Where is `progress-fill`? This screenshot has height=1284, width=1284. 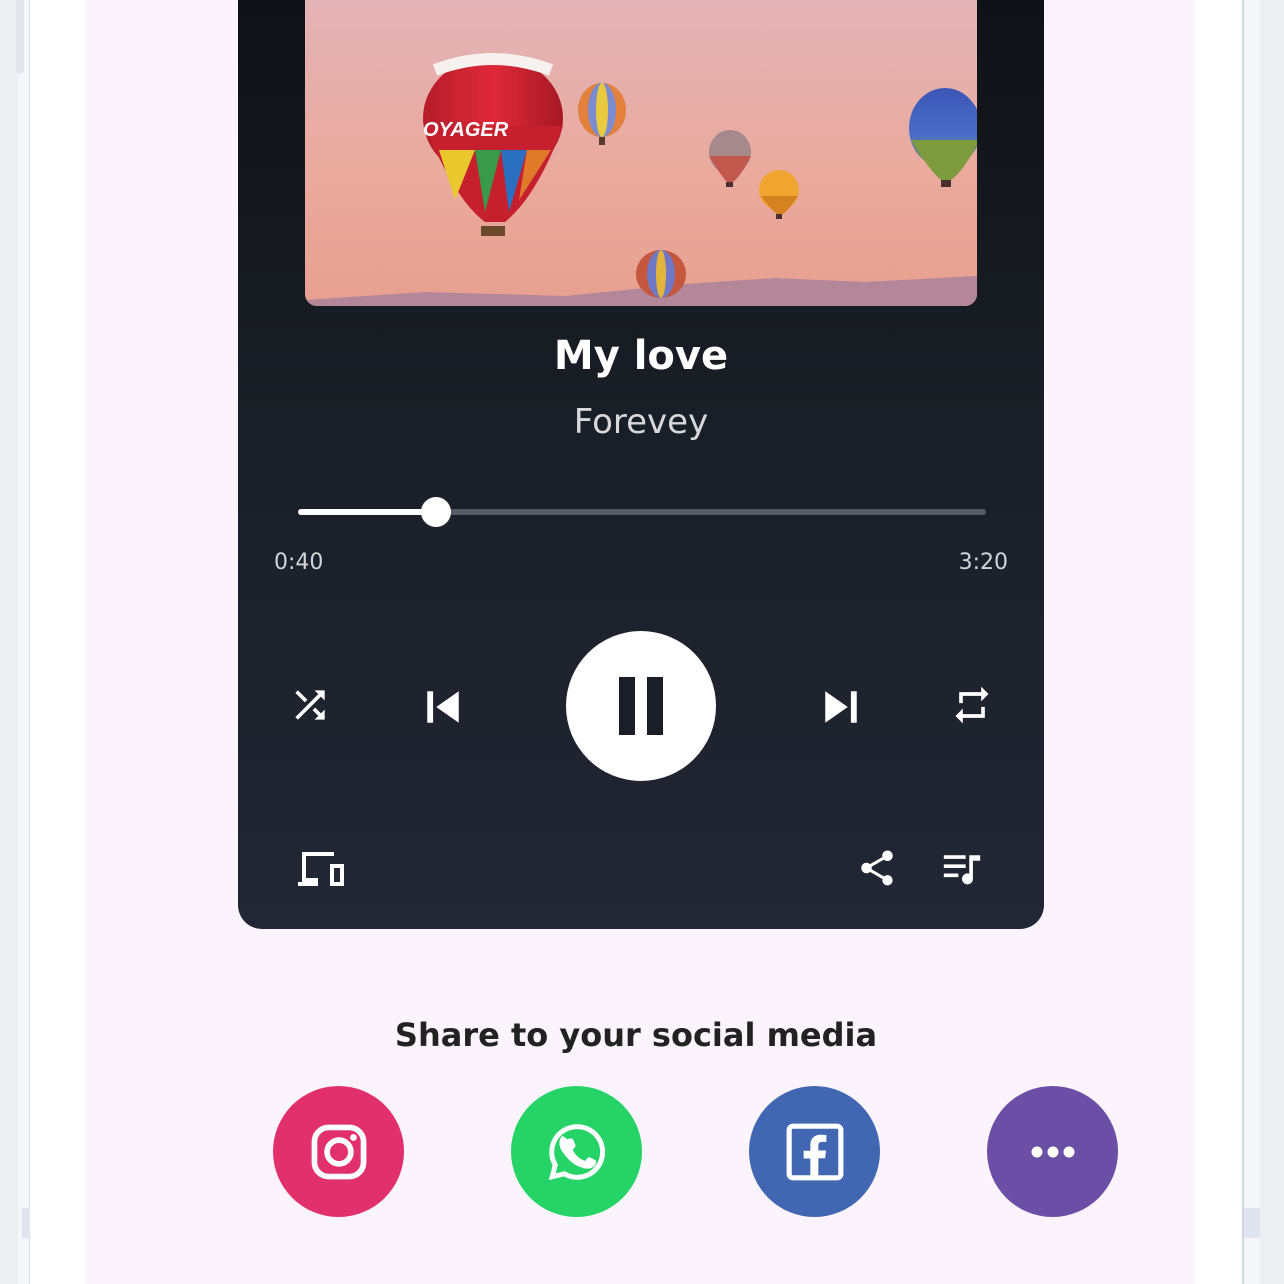
progress-fill is located at coordinates (367, 512).